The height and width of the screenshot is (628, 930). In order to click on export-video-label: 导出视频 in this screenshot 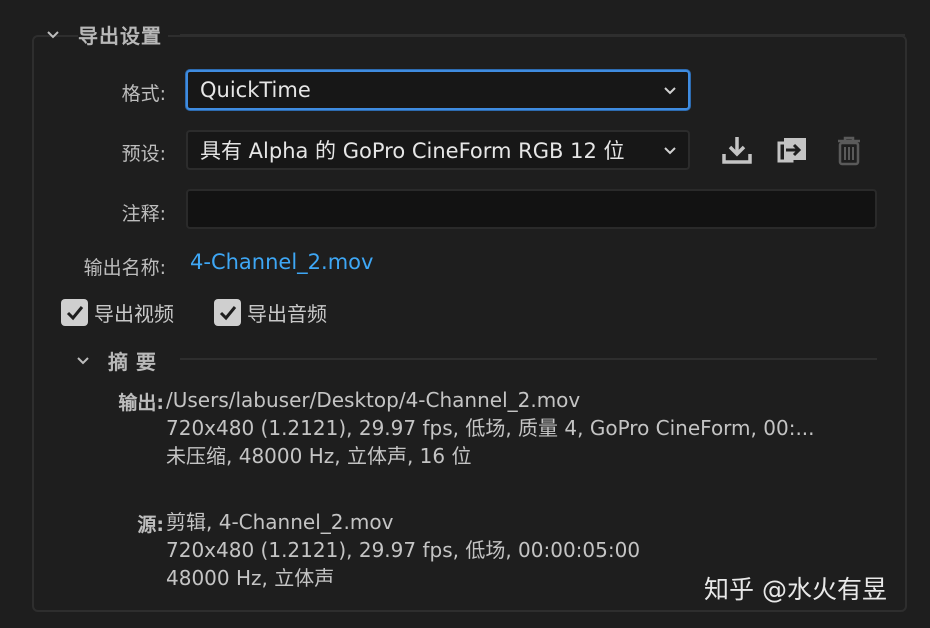, I will do `click(134, 314)`.